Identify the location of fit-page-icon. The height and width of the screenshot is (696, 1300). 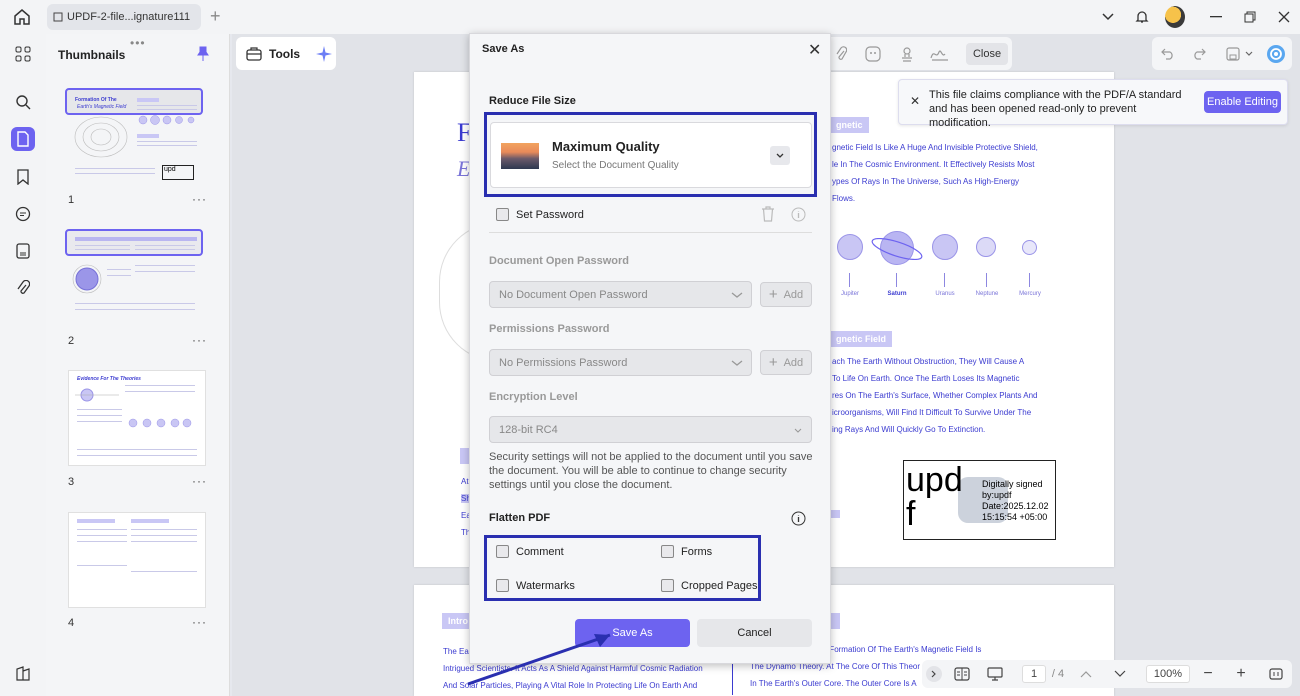
(1276, 674).